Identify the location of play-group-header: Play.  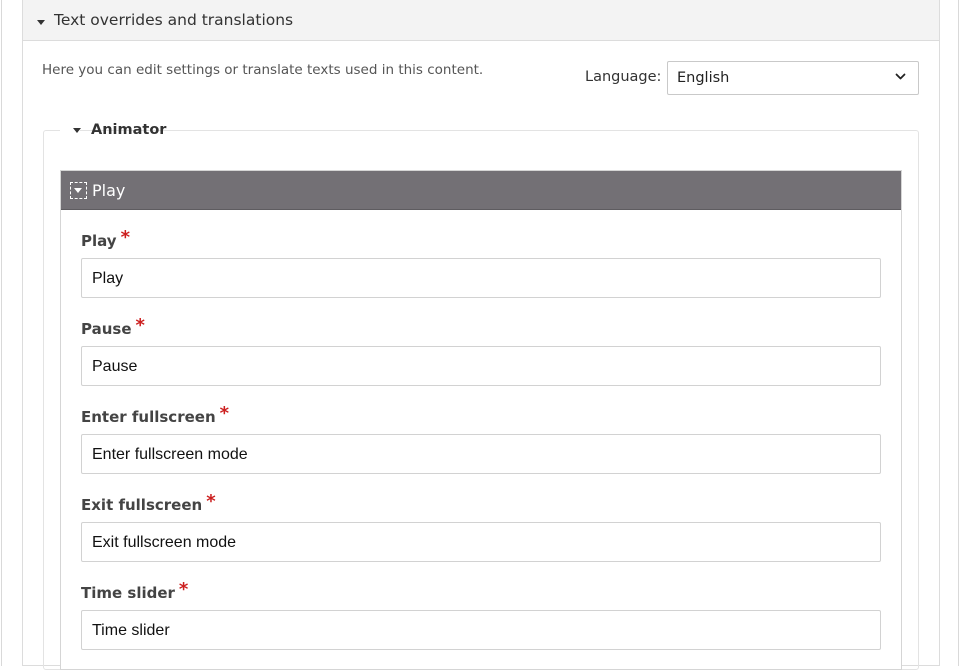
(481, 190).